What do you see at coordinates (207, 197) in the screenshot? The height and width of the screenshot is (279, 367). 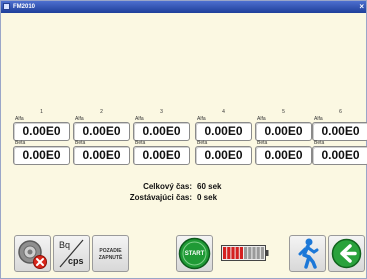 I see `remaining-time-value: 0 sek` at bounding box center [207, 197].